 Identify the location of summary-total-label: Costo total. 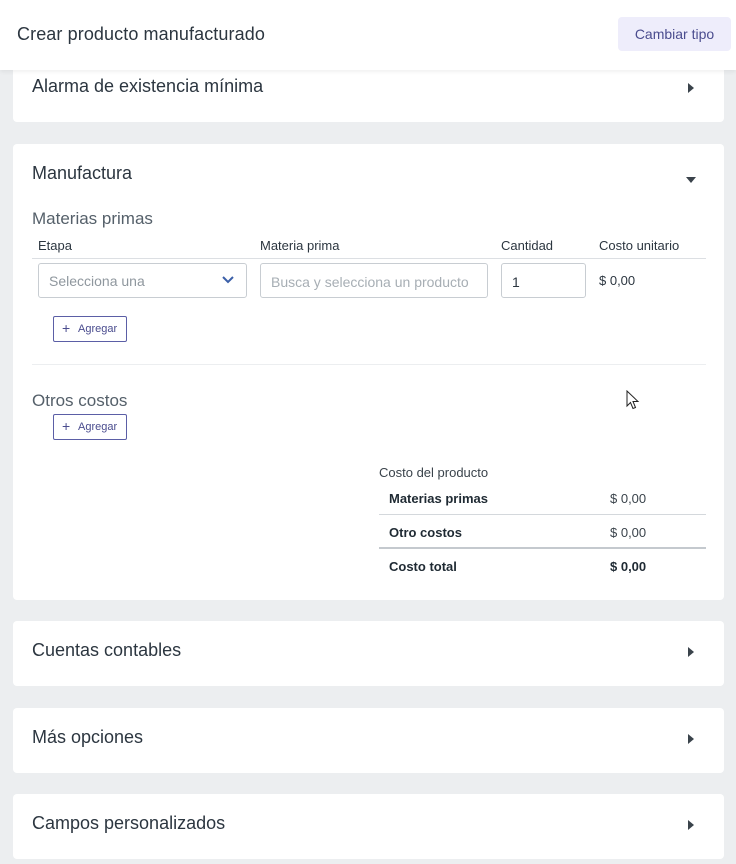
(423, 566).